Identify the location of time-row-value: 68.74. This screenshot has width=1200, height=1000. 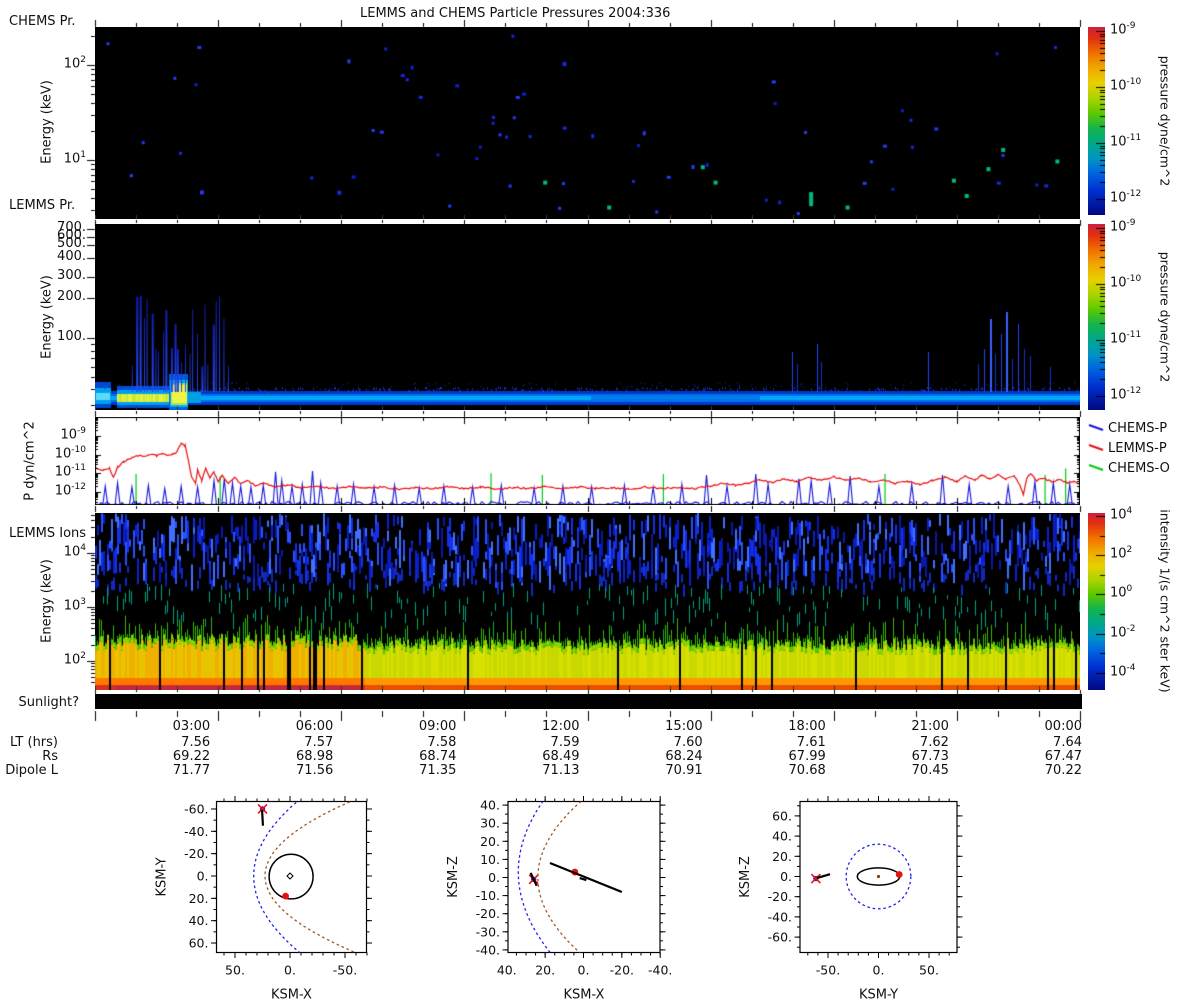
(438, 756).